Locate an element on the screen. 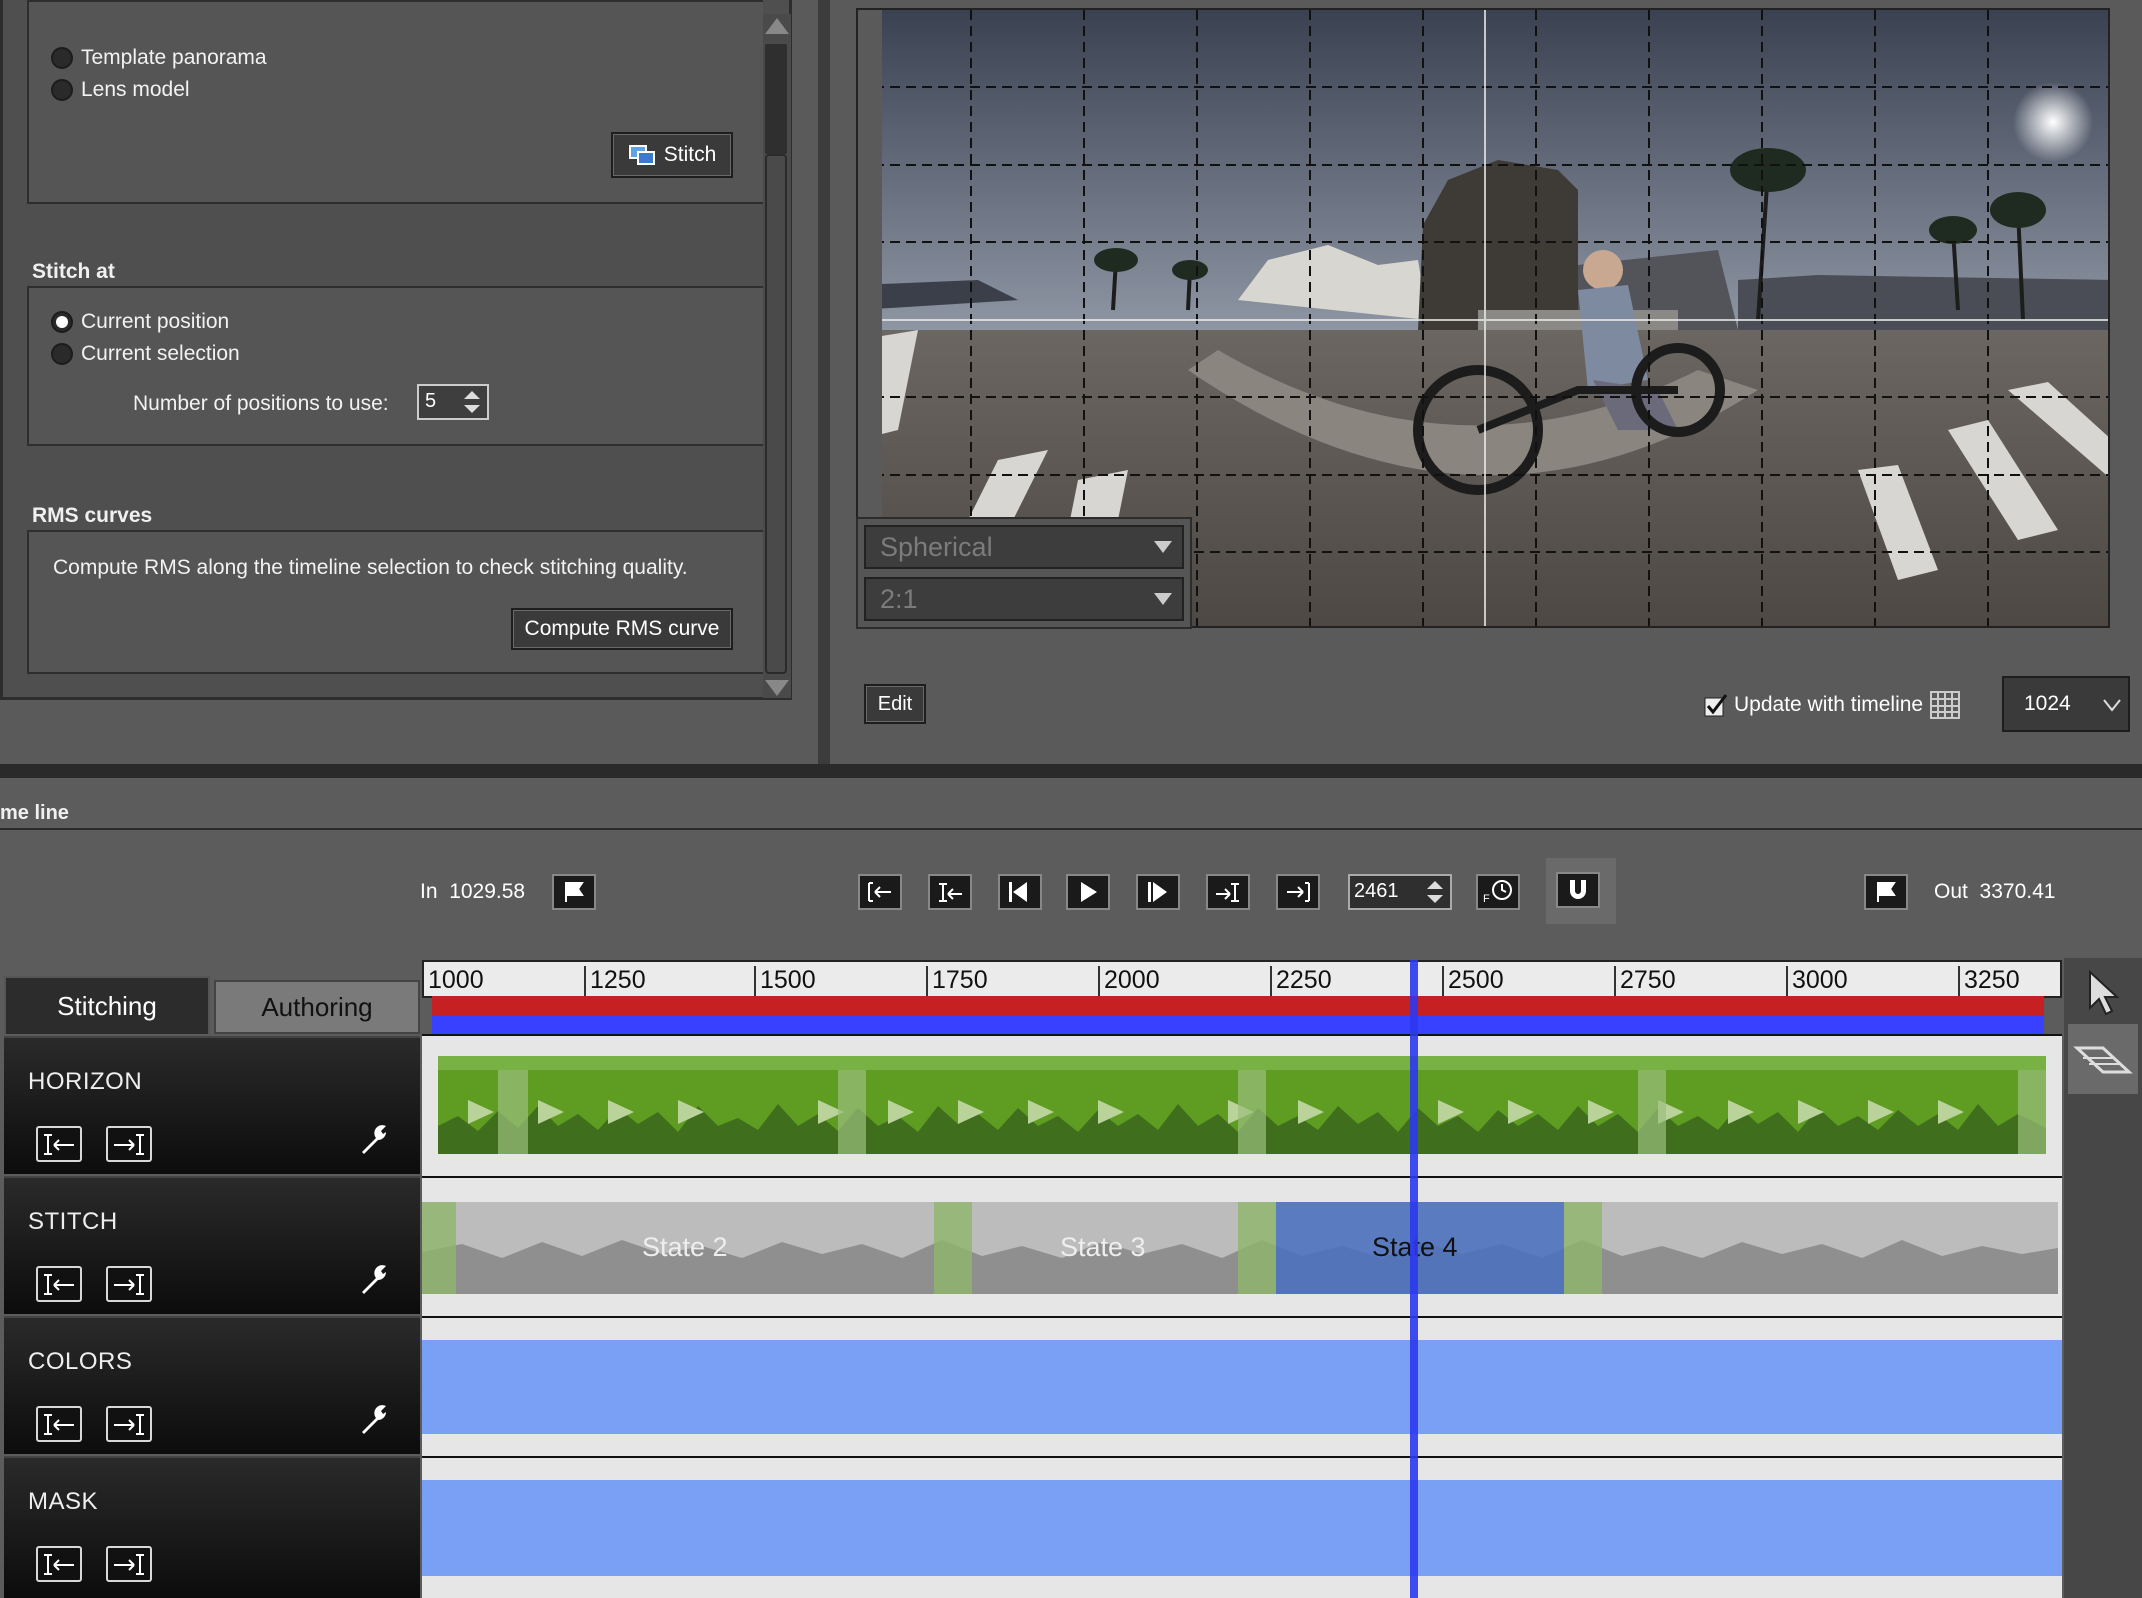 Image resolution: width=2142 pixels, height=1598 pixels. stitch-button: Stitch is located at coordinates (672, 155).